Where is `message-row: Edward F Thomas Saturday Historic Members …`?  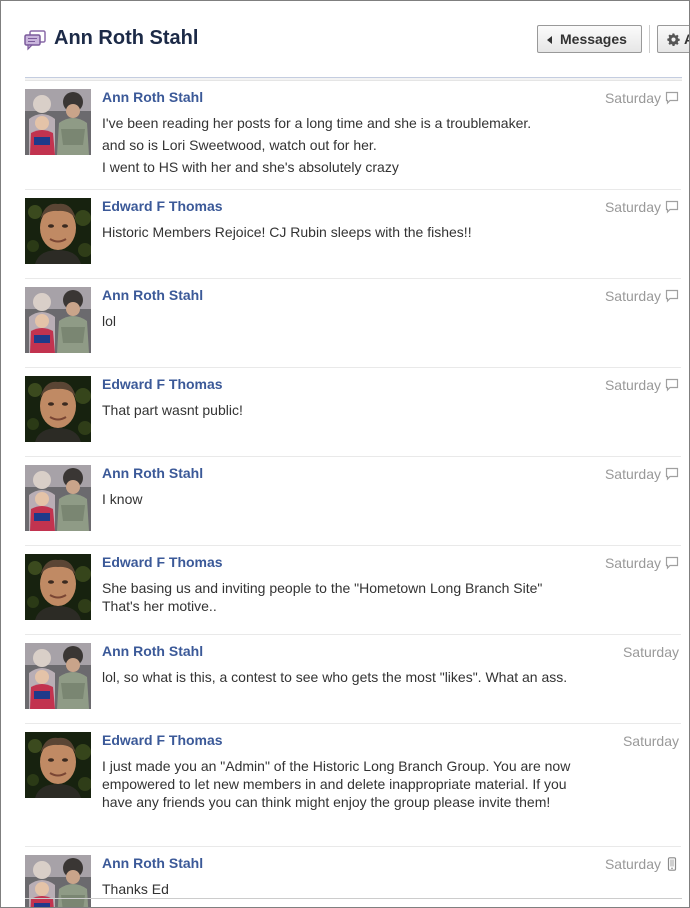
message-row: Edward F Thomas Saturday Historic Members … is located at coordinates (353, 234).